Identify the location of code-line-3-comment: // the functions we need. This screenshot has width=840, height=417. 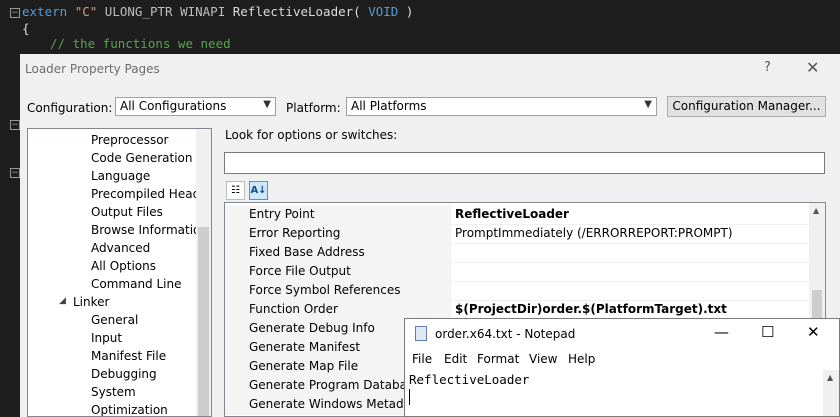
(140, 43).